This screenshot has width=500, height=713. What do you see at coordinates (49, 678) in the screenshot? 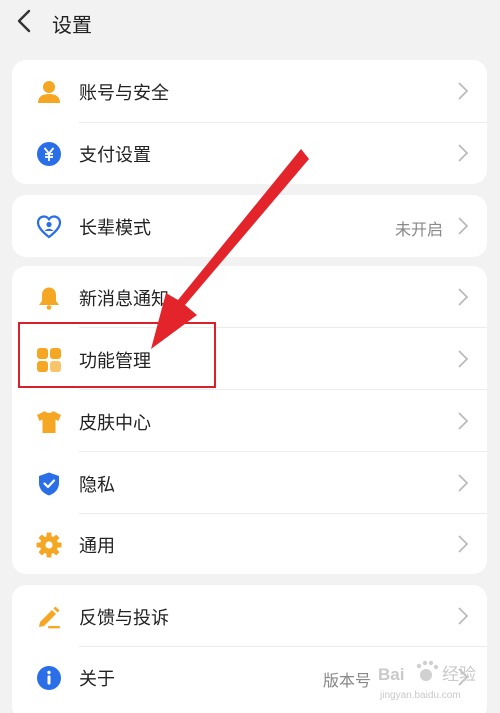
I see `info-icon` at bounding box center [49, 678].